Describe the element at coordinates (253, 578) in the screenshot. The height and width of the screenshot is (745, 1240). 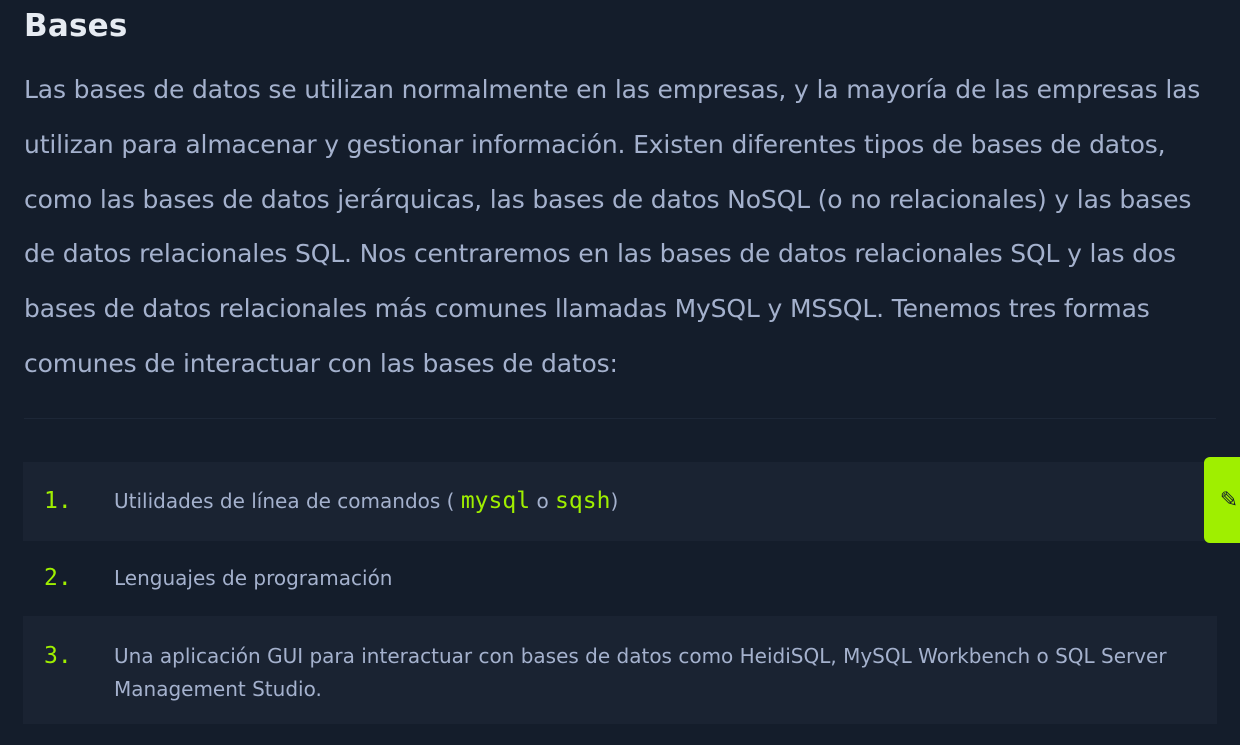
I see `list-item-text: Lenguajes de programación` at that location.